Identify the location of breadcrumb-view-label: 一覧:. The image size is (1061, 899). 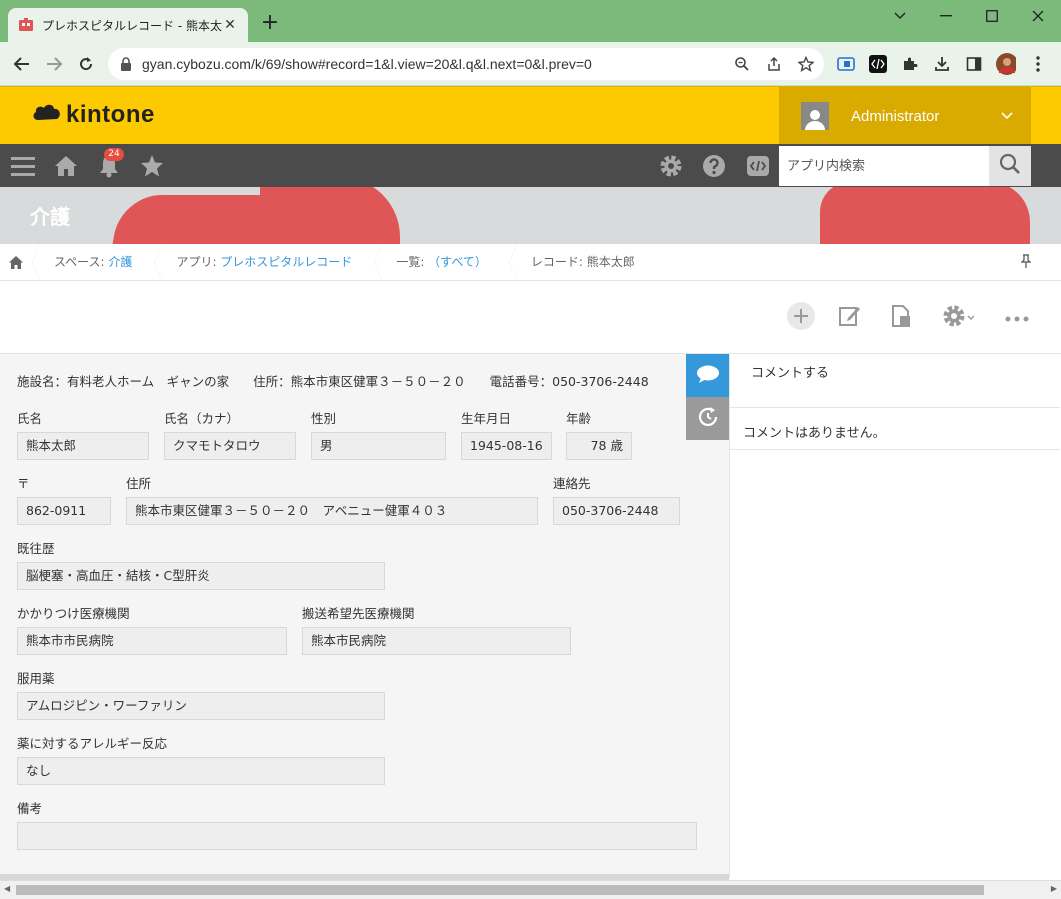
(412, 261).